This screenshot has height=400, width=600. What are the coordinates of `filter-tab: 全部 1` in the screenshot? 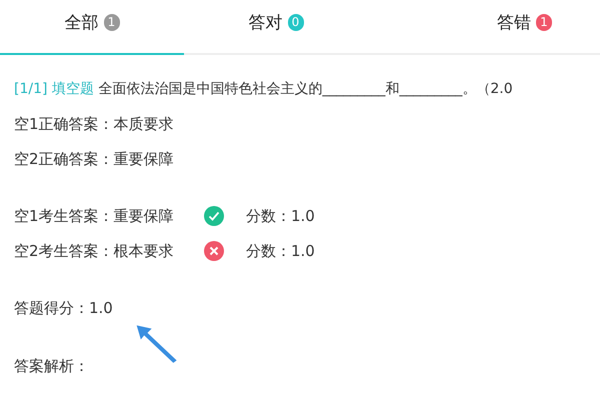 It's located at (92, 27).